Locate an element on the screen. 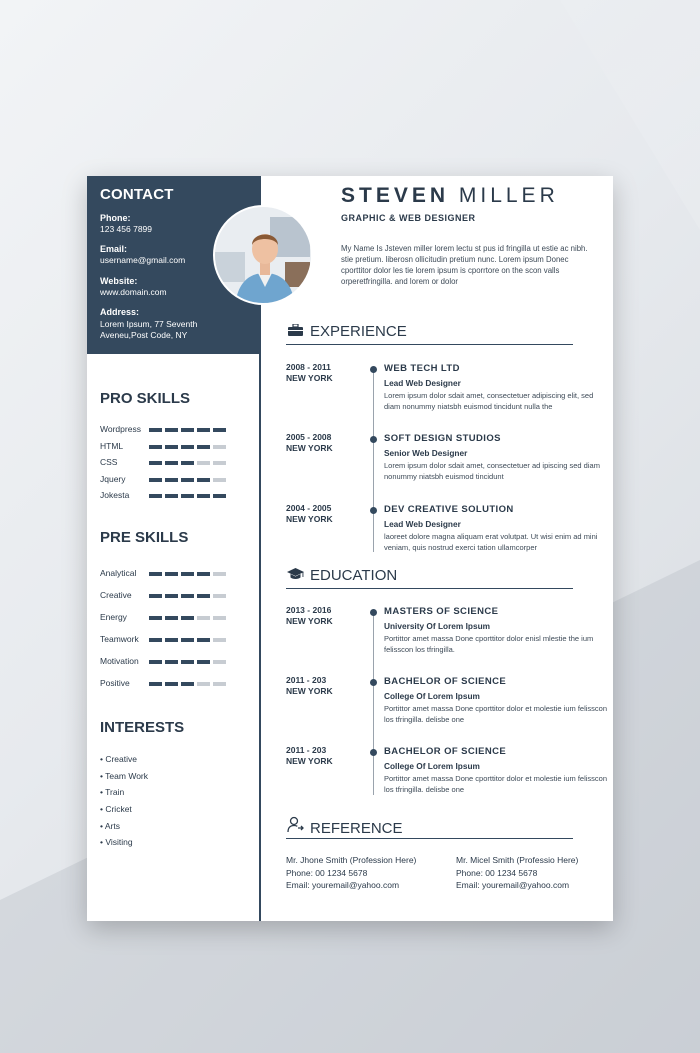  entry-years: 2005 - 2008 is located at coordinates (309, 437).